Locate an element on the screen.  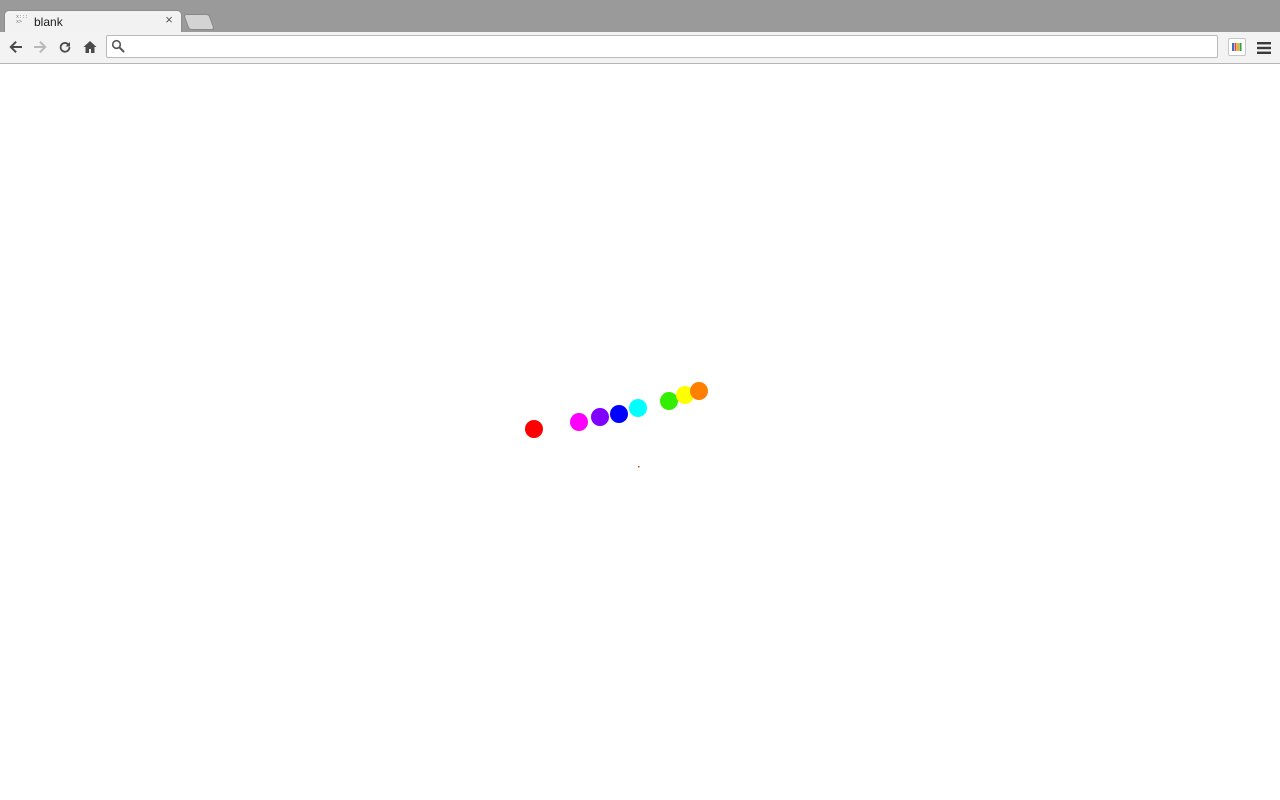
extension-button is located at coordinates (1237, 47).